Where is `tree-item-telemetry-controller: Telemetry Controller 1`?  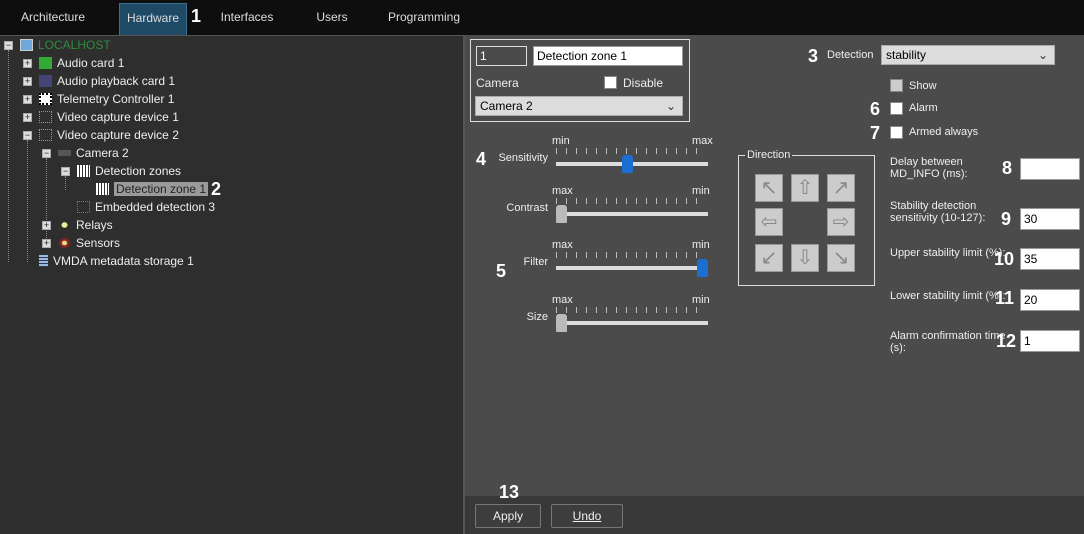 tree-item-telemetry-controller: Telemetry Controller 1 is located at coordinates (106, 99).